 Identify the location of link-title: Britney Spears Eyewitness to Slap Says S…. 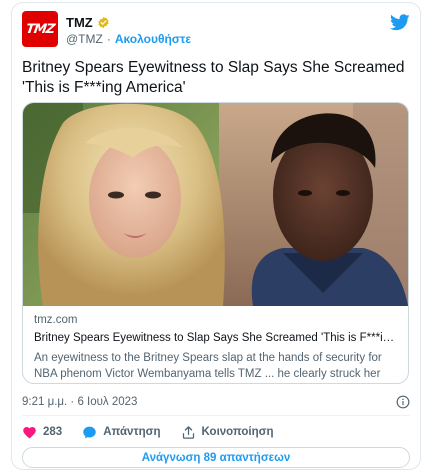
(217, 338).